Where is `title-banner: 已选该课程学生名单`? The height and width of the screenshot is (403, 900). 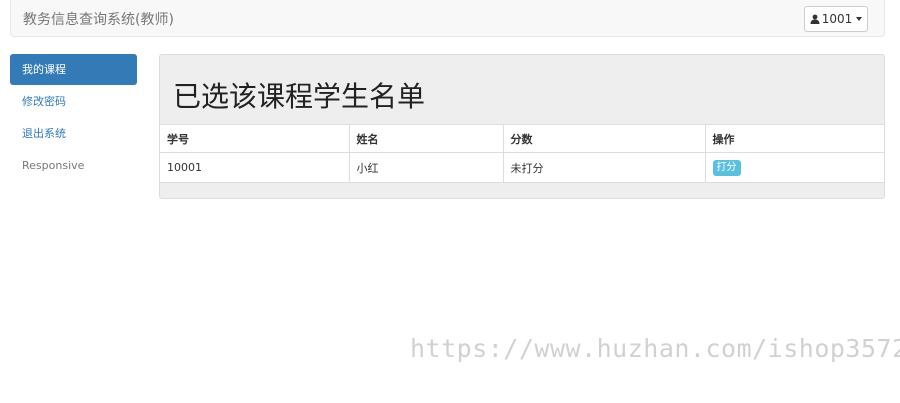
title-banner: 已选该课程学生名单 is located at coordinates (522, 89).